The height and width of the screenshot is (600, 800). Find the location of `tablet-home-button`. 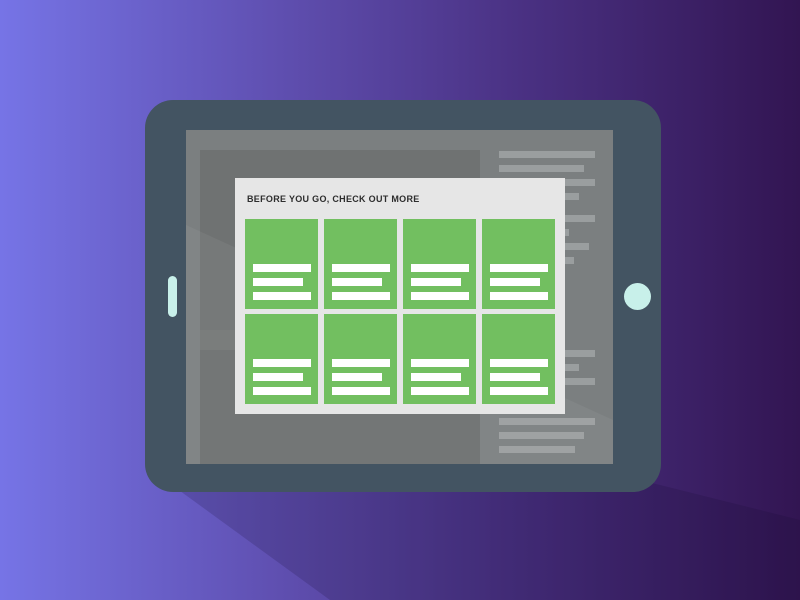

tablet-home-button is located at coordinates (637, 296).